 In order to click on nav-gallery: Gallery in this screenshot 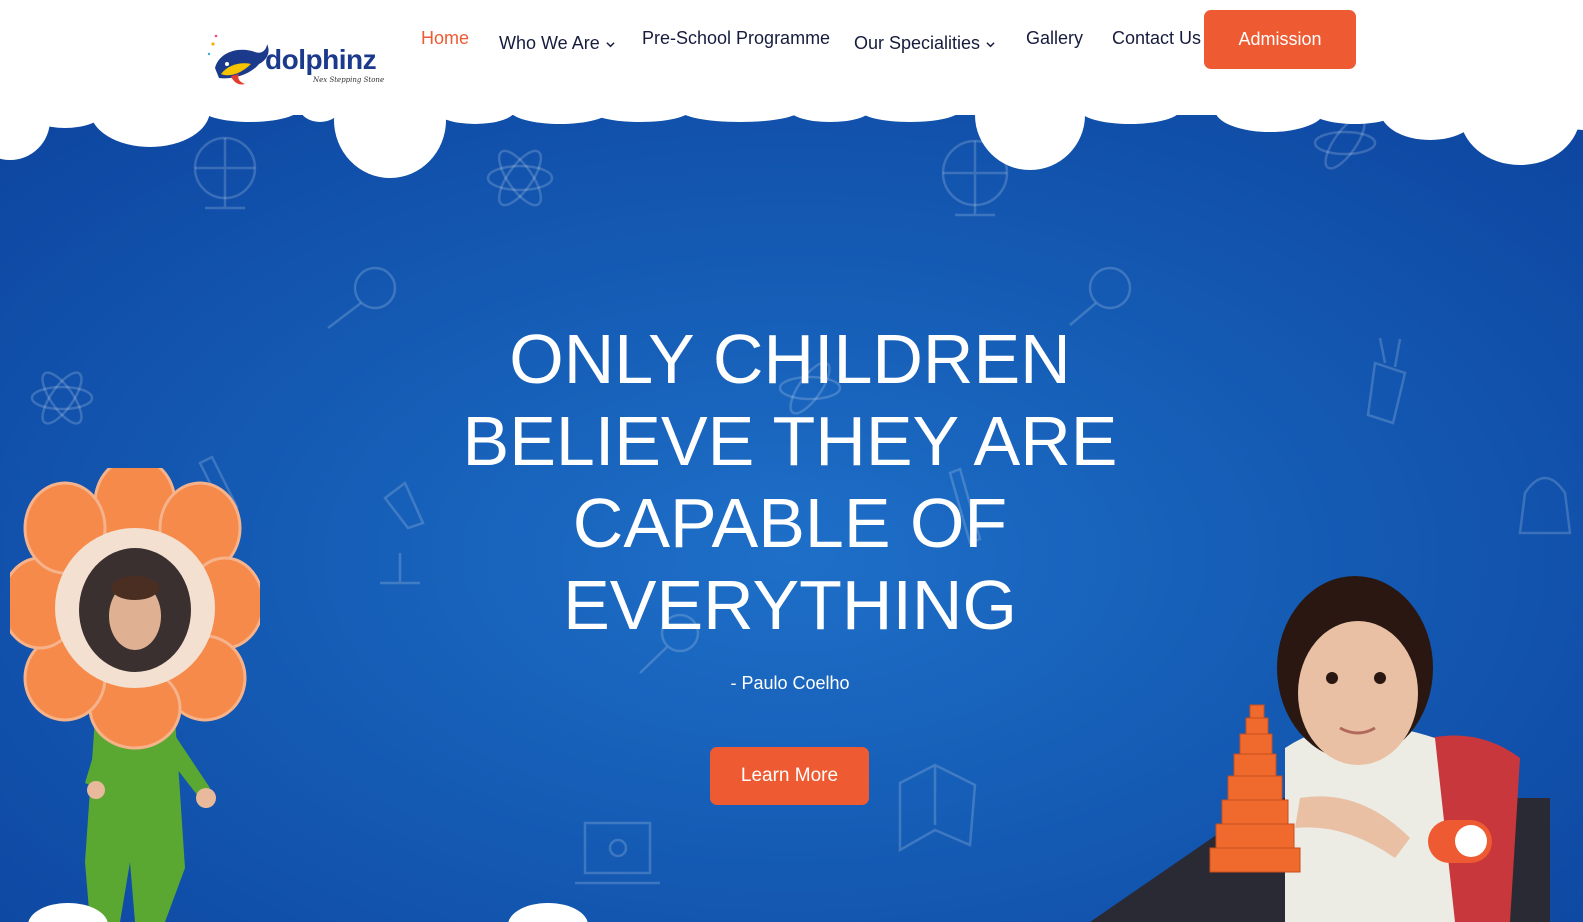, I will do `click(1054, 38)`.